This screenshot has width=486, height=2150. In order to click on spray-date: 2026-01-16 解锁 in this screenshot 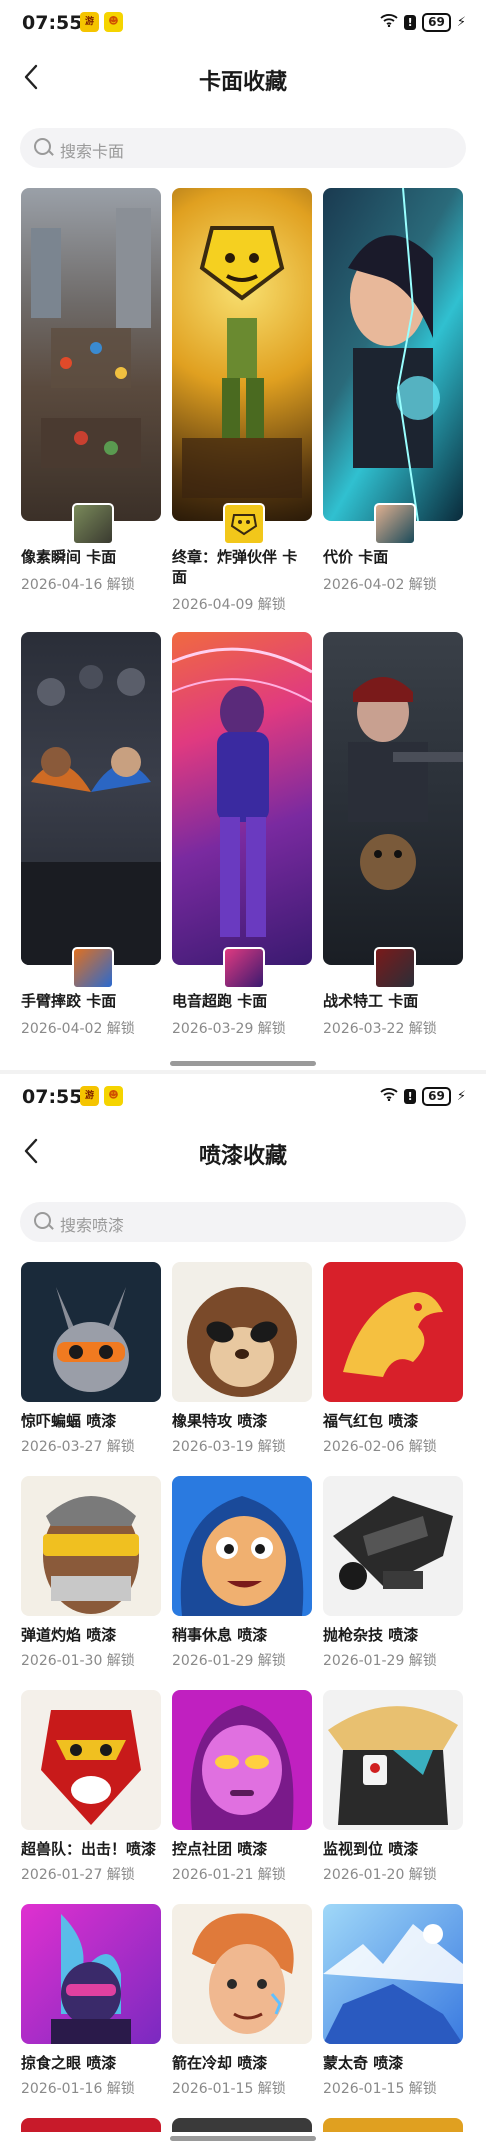, I will do `click(78, 2089)`.